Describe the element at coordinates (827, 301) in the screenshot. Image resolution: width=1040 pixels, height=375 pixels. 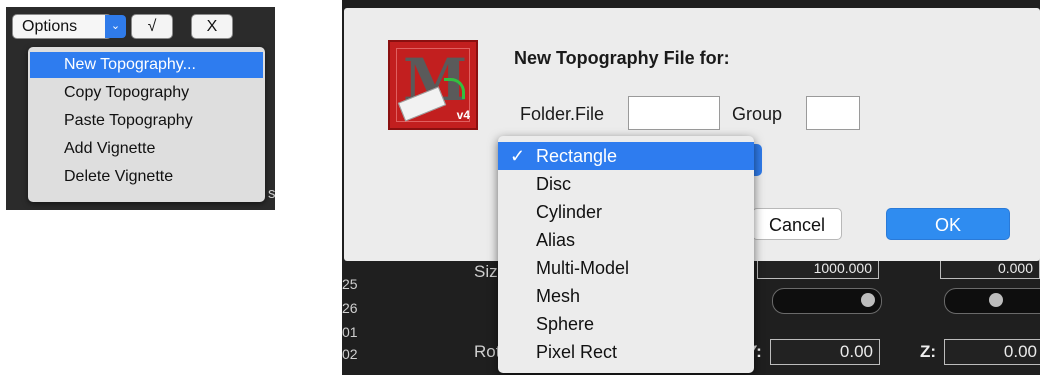
I see `x-slider` at that location.